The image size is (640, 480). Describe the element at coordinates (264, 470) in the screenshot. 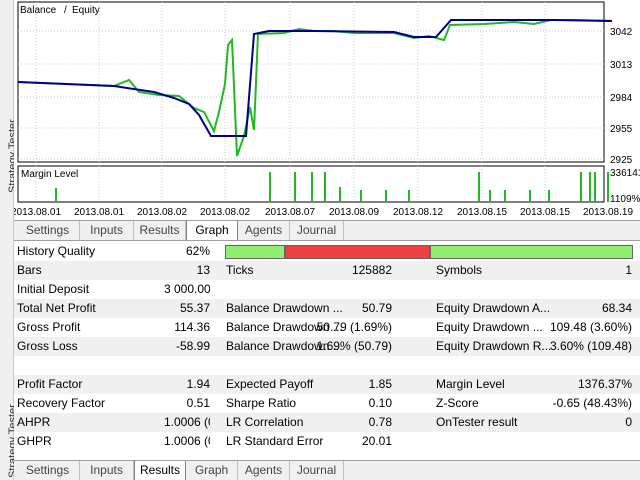

I see `bottom-tab-agents: Agents` at that location.